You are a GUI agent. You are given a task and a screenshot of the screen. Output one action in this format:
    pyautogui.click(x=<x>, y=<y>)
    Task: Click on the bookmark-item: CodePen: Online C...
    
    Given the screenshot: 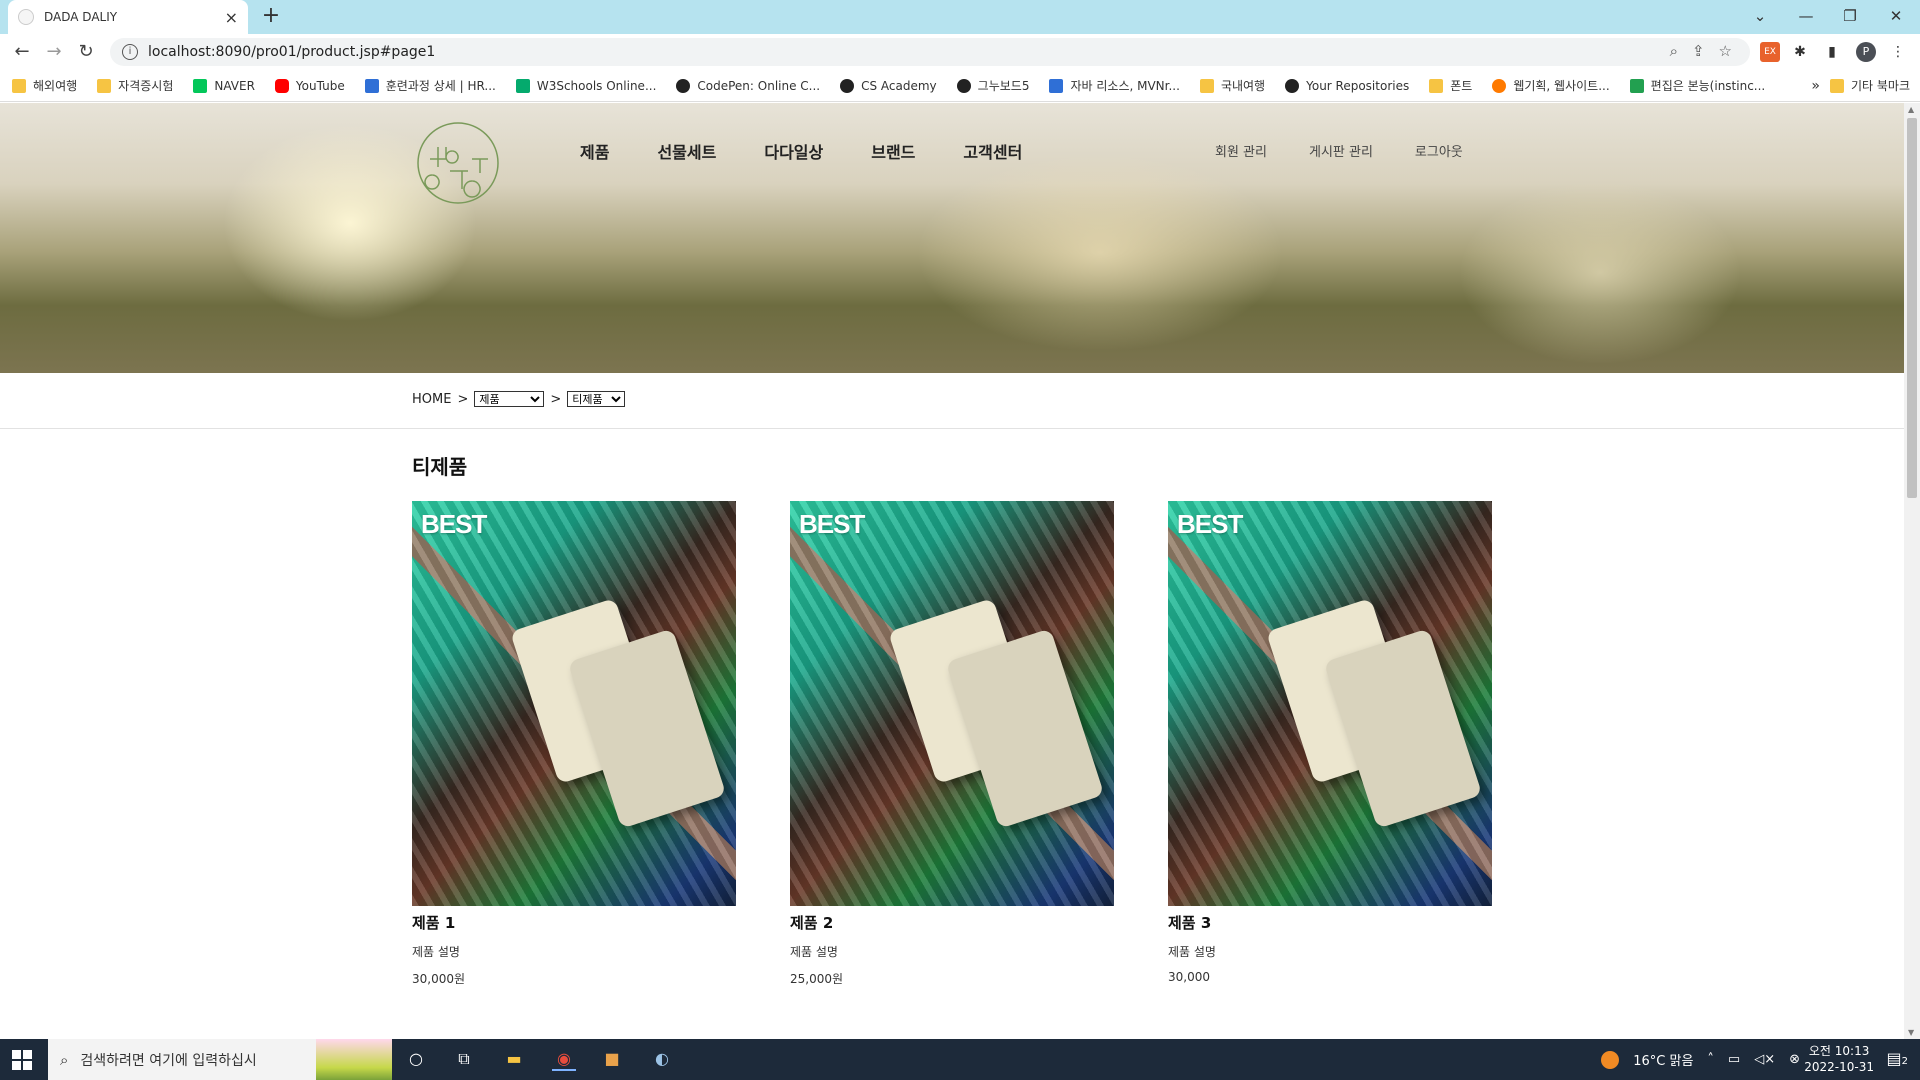 What is the action you would take?
    pyautogui.click(x=748, y=85)
    